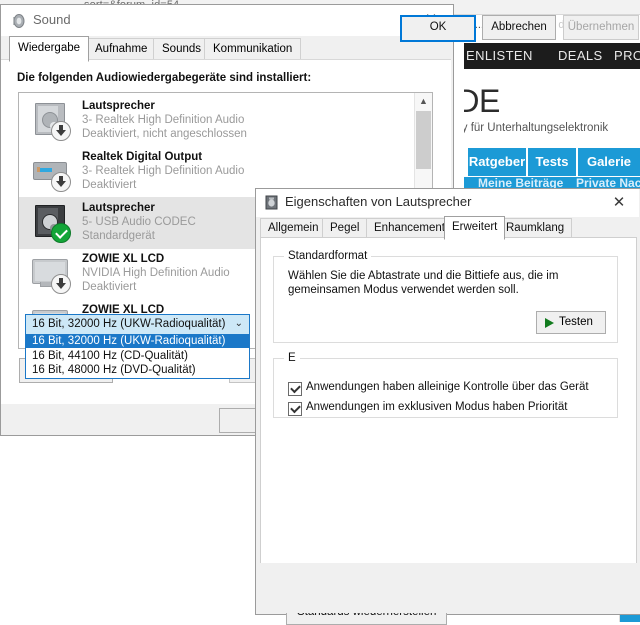 The width and height of the screenshot is (640, 625). I want to click on test-button: Testen, so click(571, 322).